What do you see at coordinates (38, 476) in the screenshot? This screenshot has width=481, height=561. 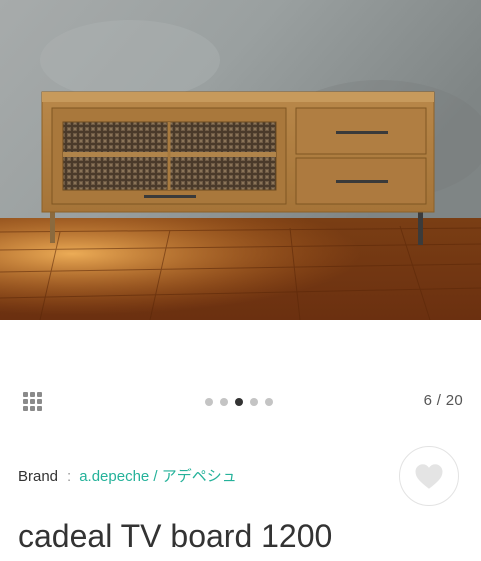 I see `brand-label: Brand` at bounding box center [38, 476].